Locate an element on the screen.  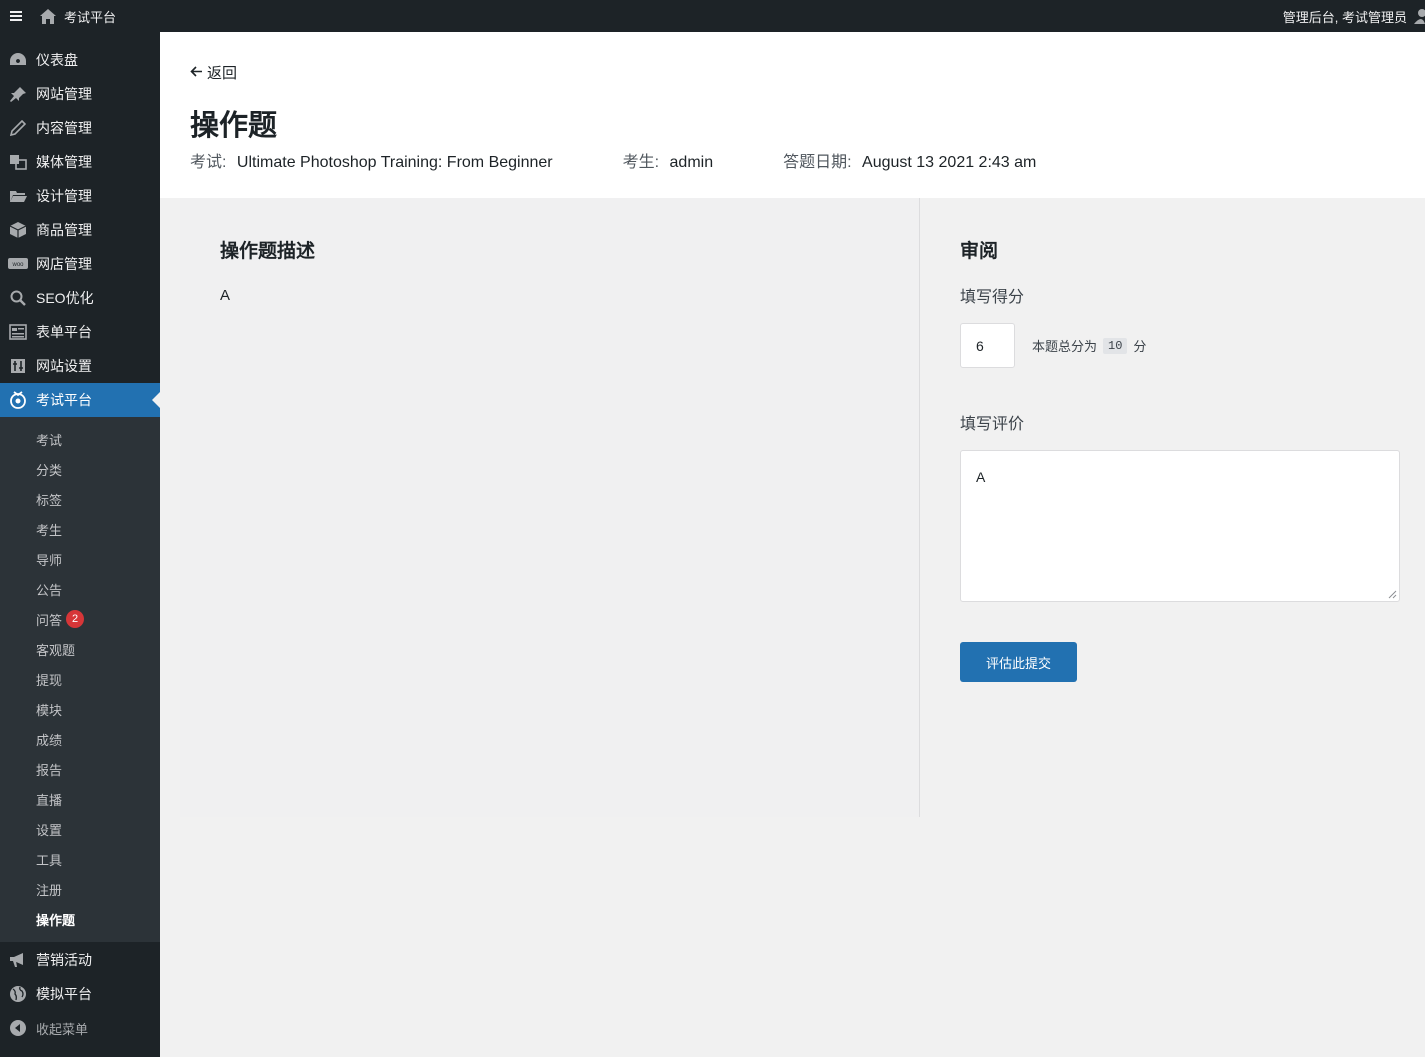
page-title: 操作题 is located at coordinates (234, 126).